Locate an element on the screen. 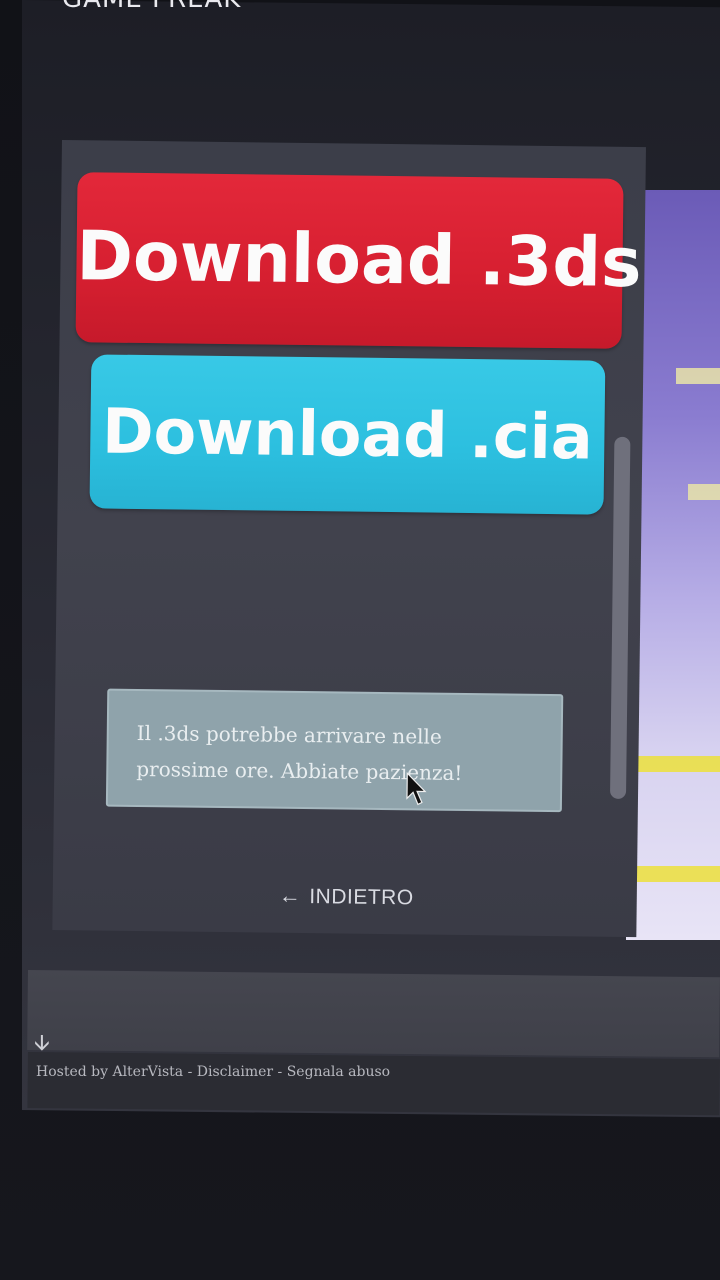  arrow-left-icon: ← is located at coordinates (290, 895).